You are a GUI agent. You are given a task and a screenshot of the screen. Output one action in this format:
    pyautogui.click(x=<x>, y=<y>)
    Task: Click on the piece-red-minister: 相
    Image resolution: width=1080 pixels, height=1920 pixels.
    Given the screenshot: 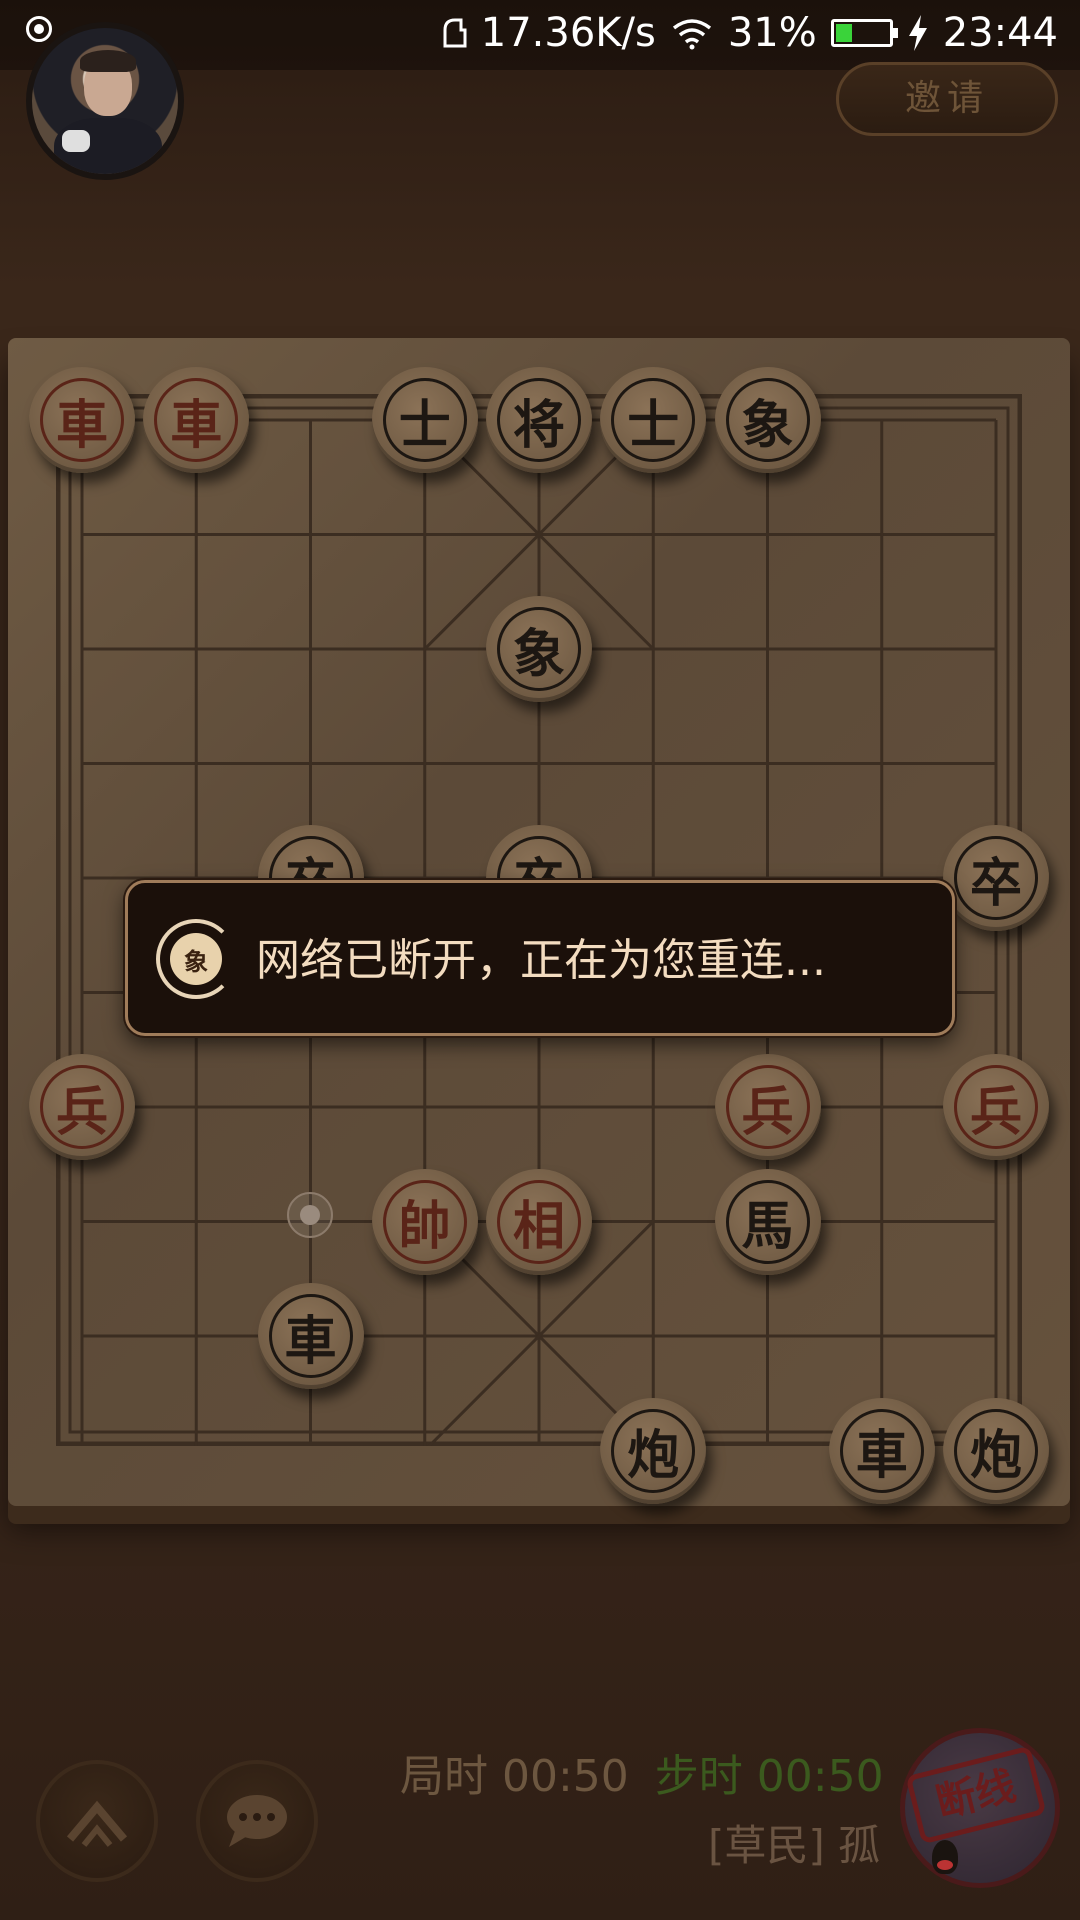 What is the action you would take?
    pyautogui.click(x=539, y=1221)
    